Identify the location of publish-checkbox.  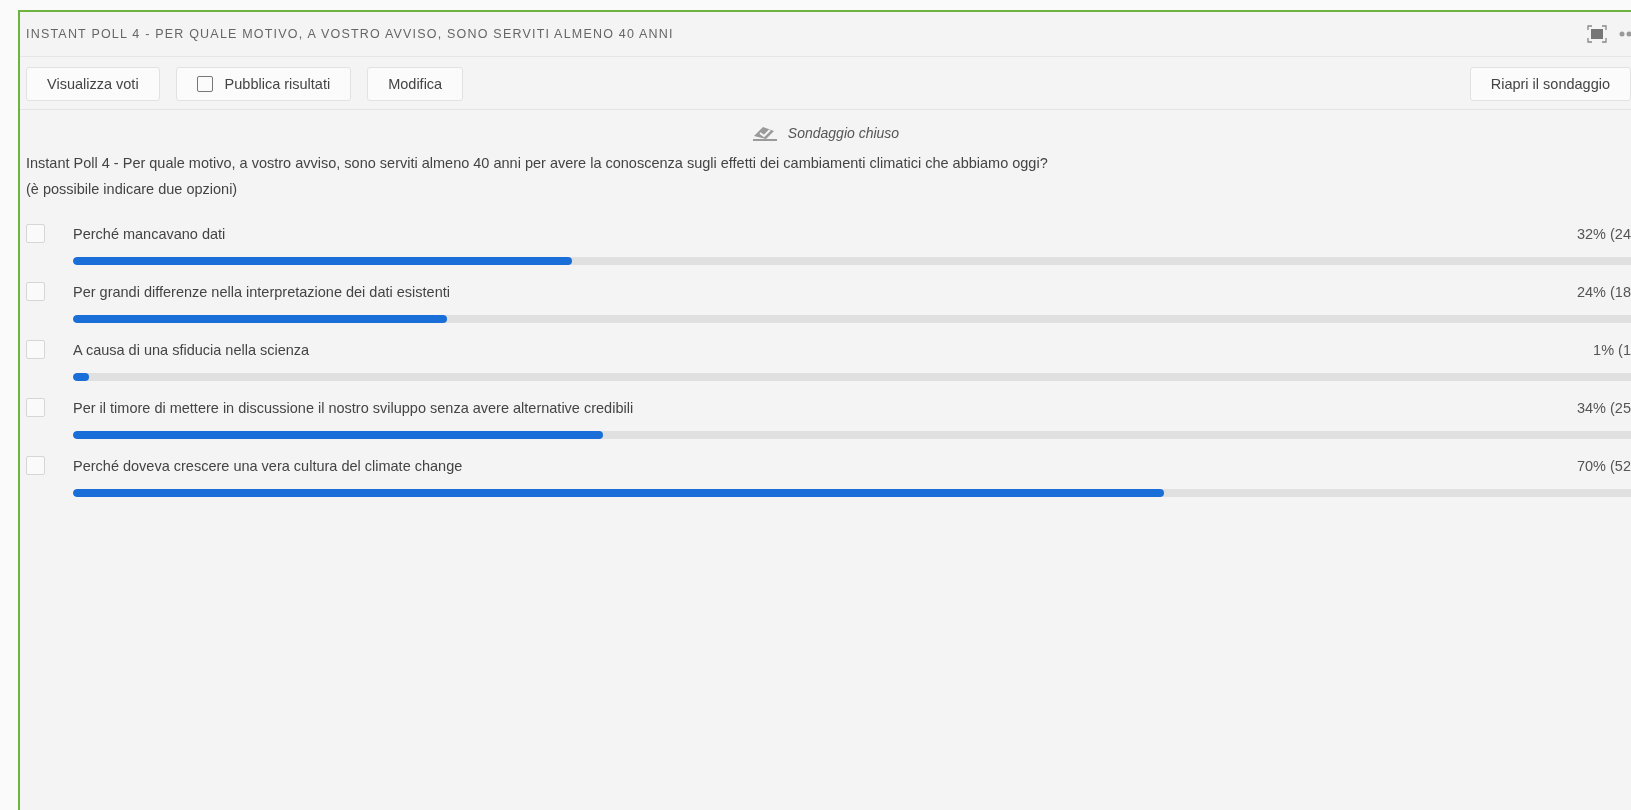
(204, 84).